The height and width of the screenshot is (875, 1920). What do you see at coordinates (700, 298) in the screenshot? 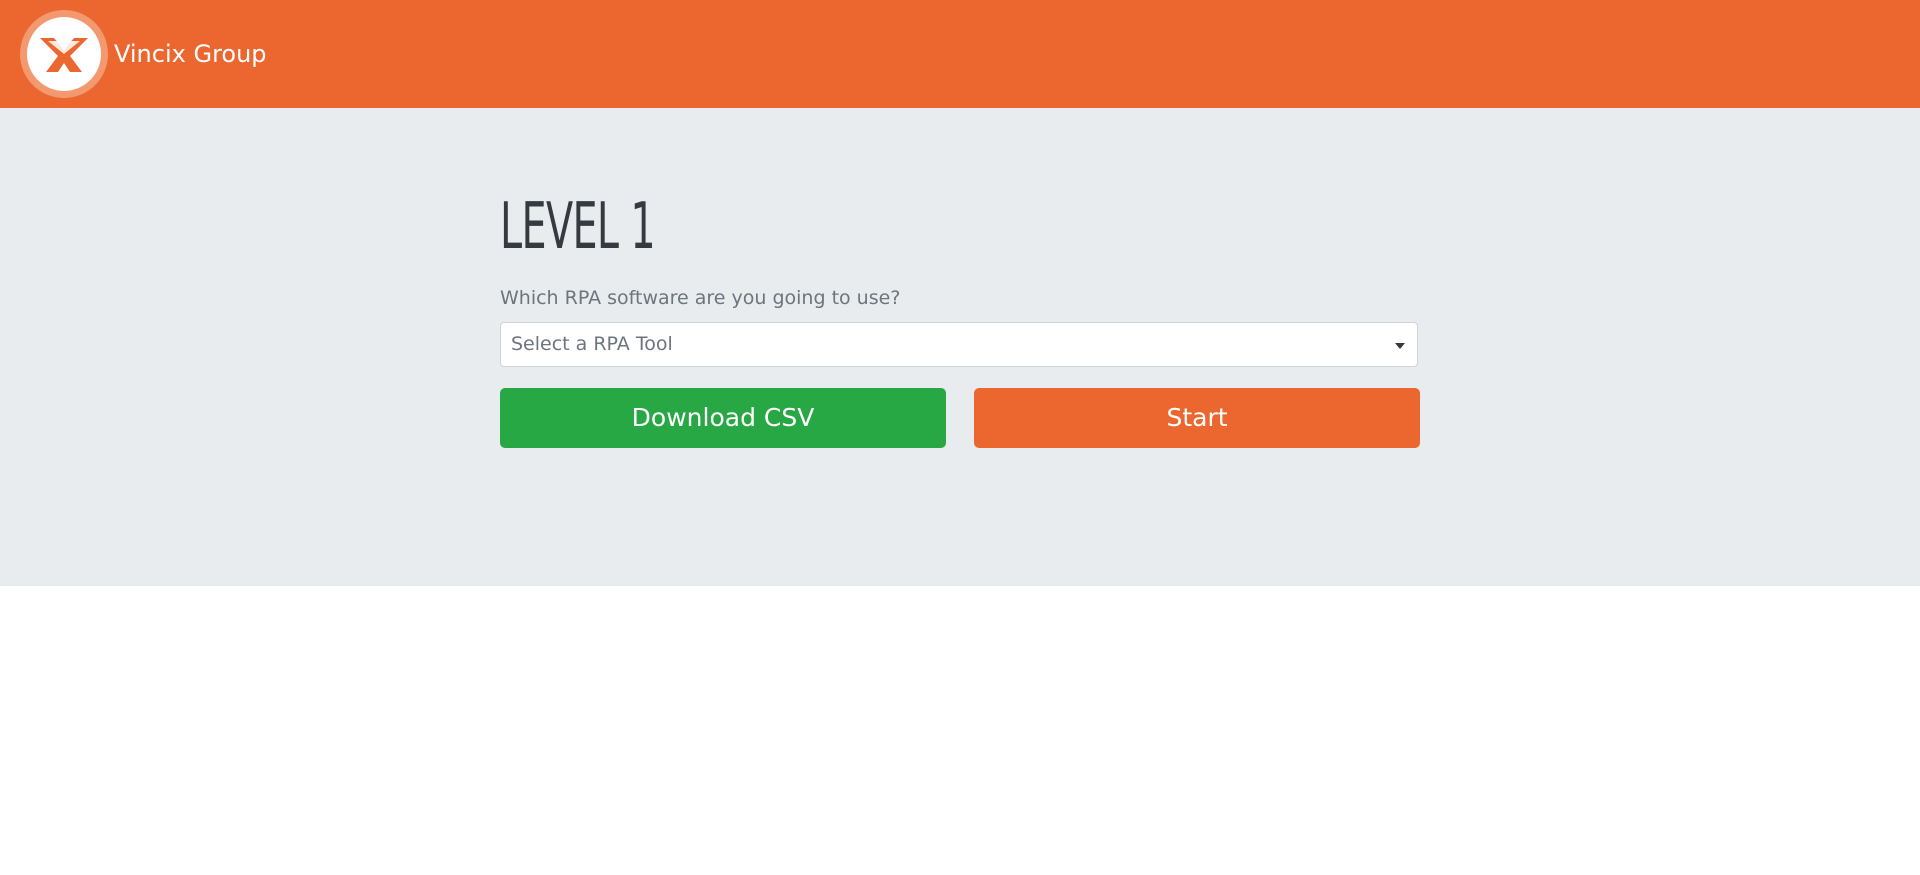
I see `question-label: Which RPA software are you going to use?` at bounding box center [700, 298].